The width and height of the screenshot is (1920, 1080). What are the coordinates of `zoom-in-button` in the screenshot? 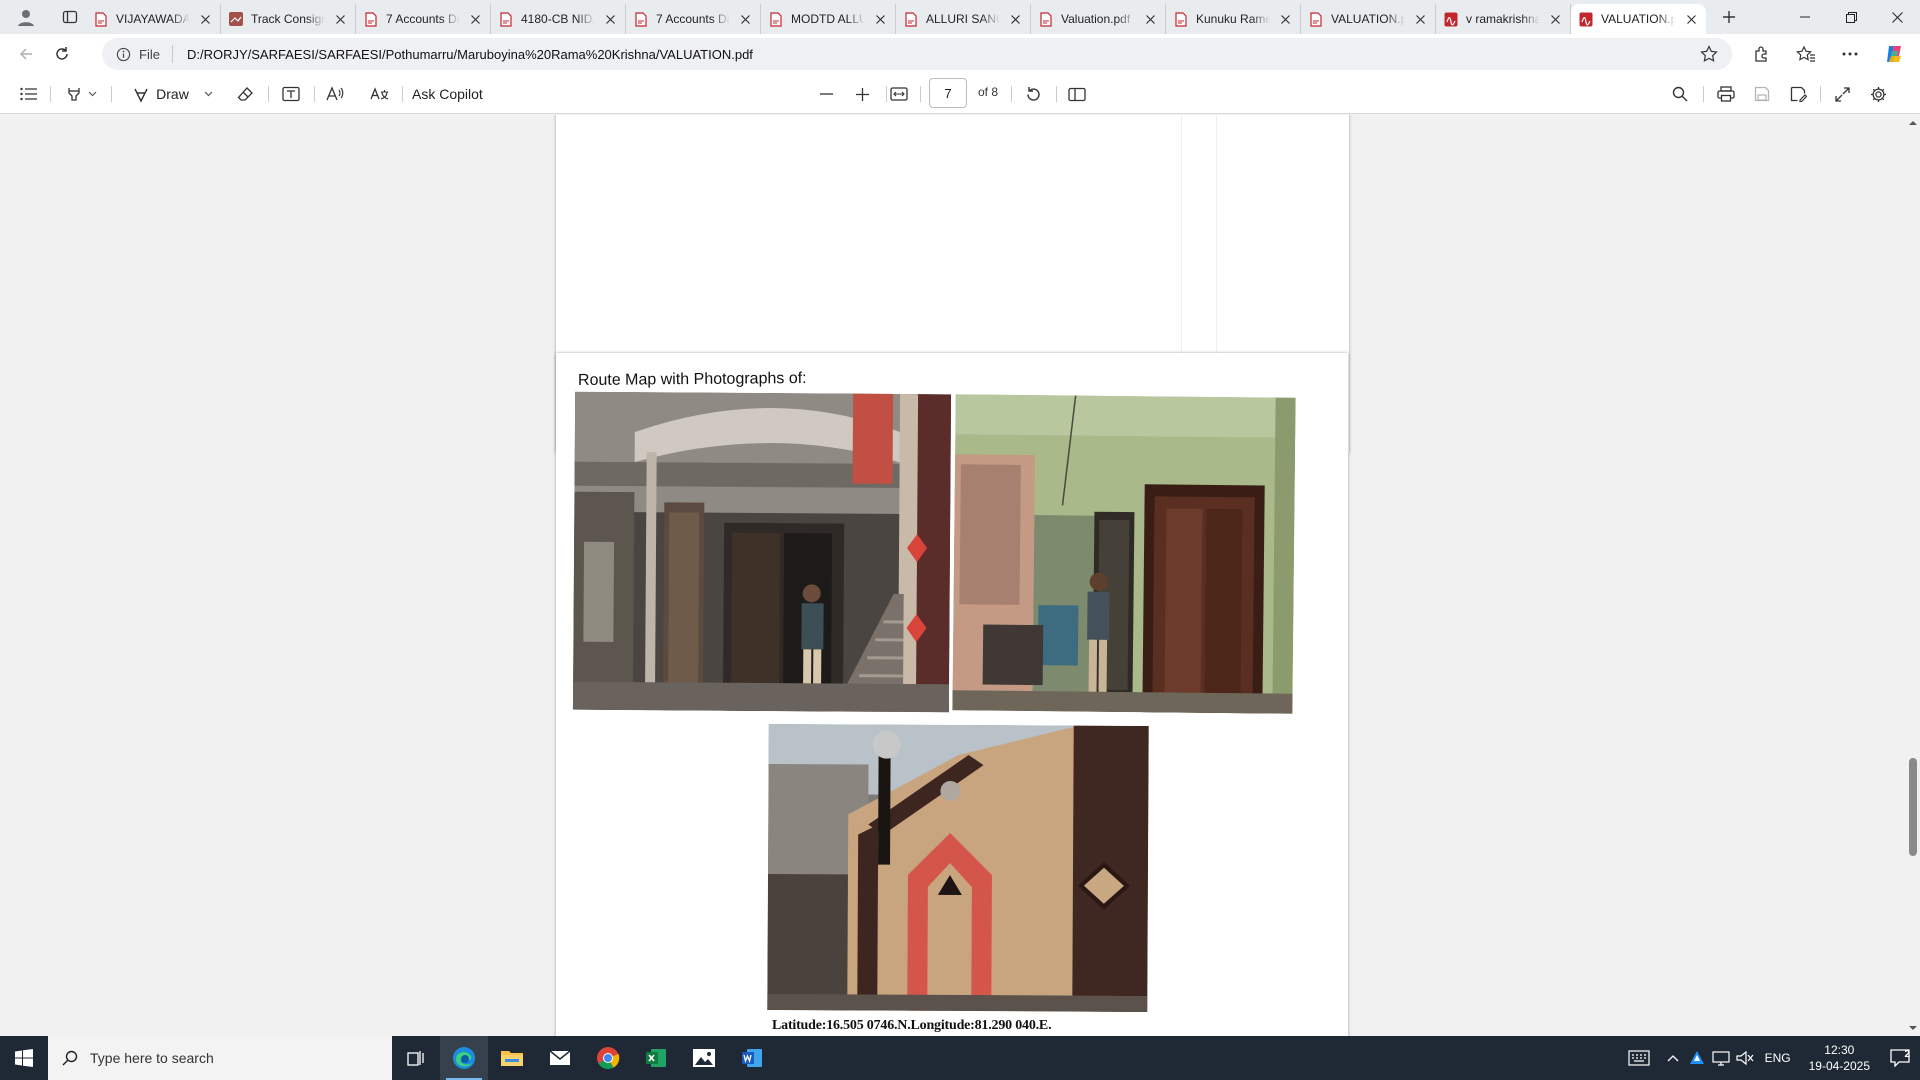 It's located at (862, 94).